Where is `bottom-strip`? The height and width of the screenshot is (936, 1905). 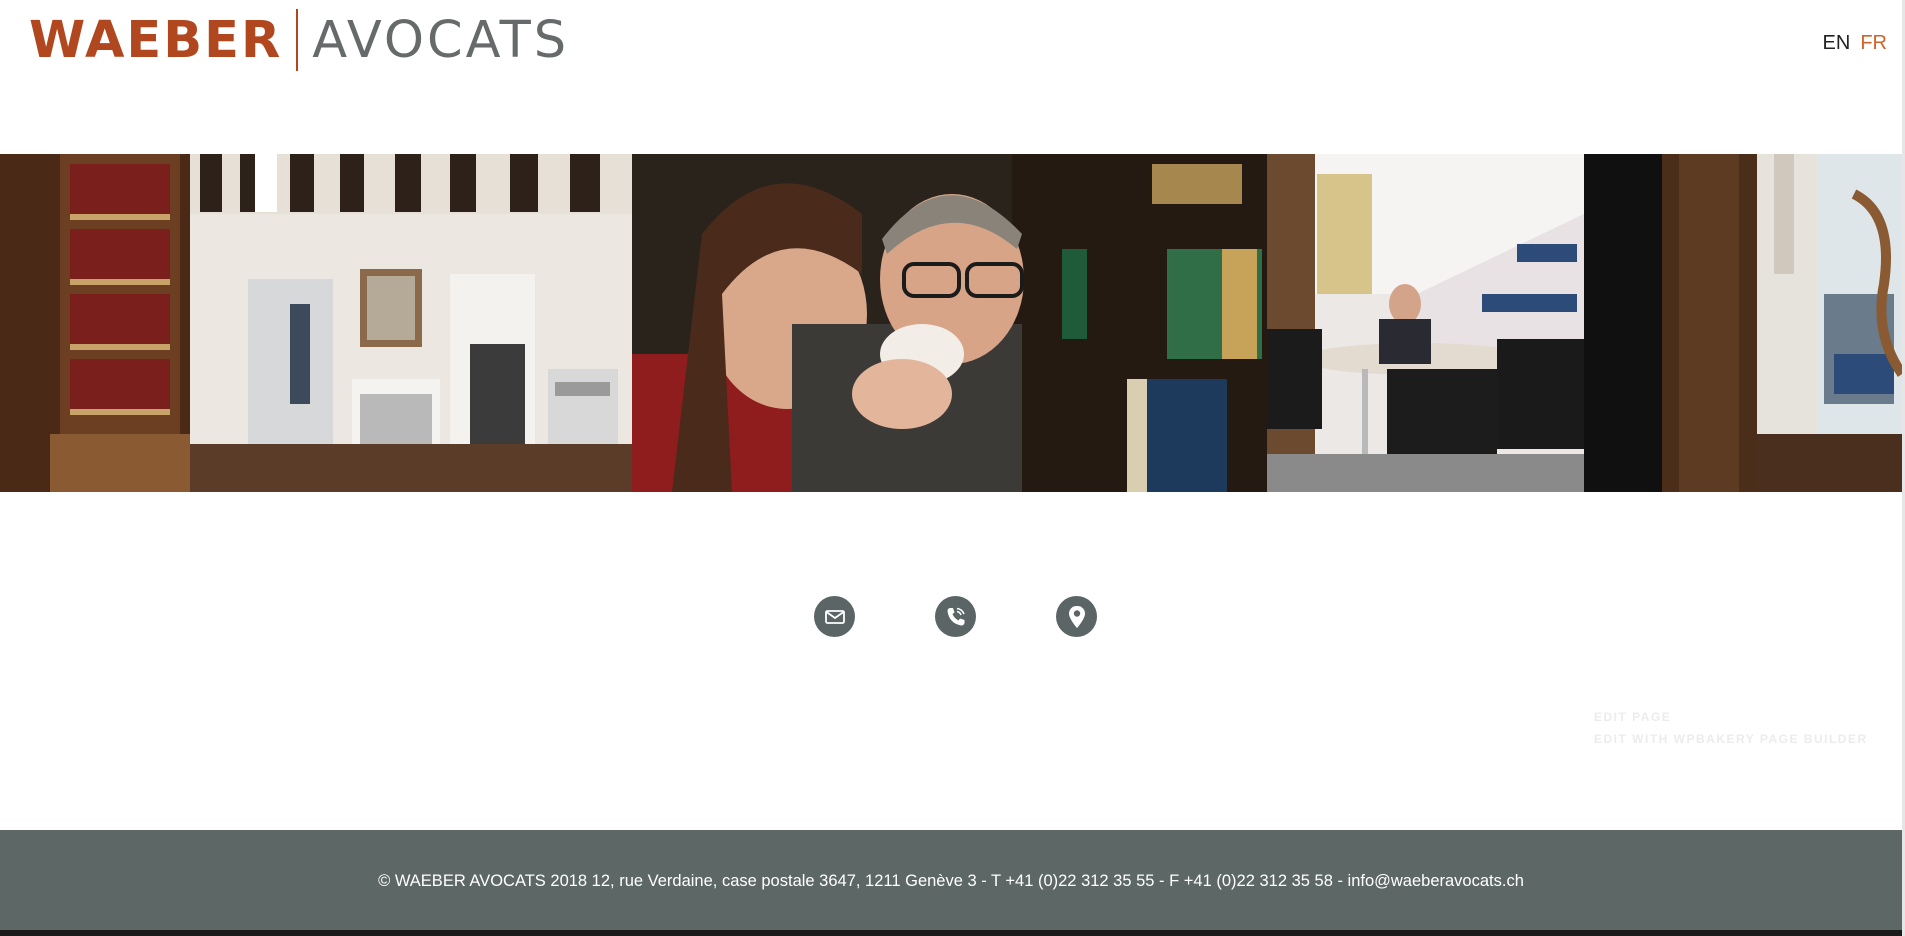 bottom-strip is located at coordinates (951, 933).